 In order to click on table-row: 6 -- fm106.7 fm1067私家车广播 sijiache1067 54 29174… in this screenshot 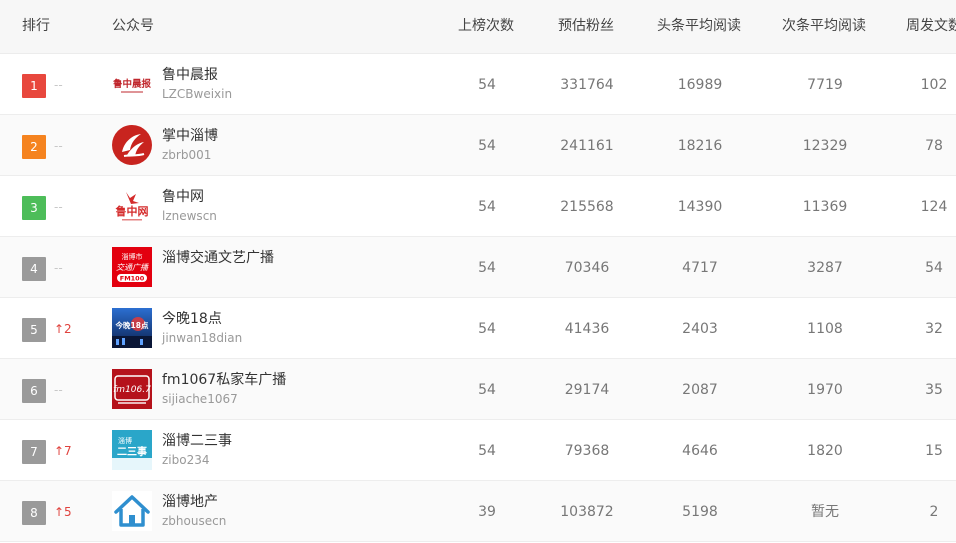, I will do `click(478, 389)`.